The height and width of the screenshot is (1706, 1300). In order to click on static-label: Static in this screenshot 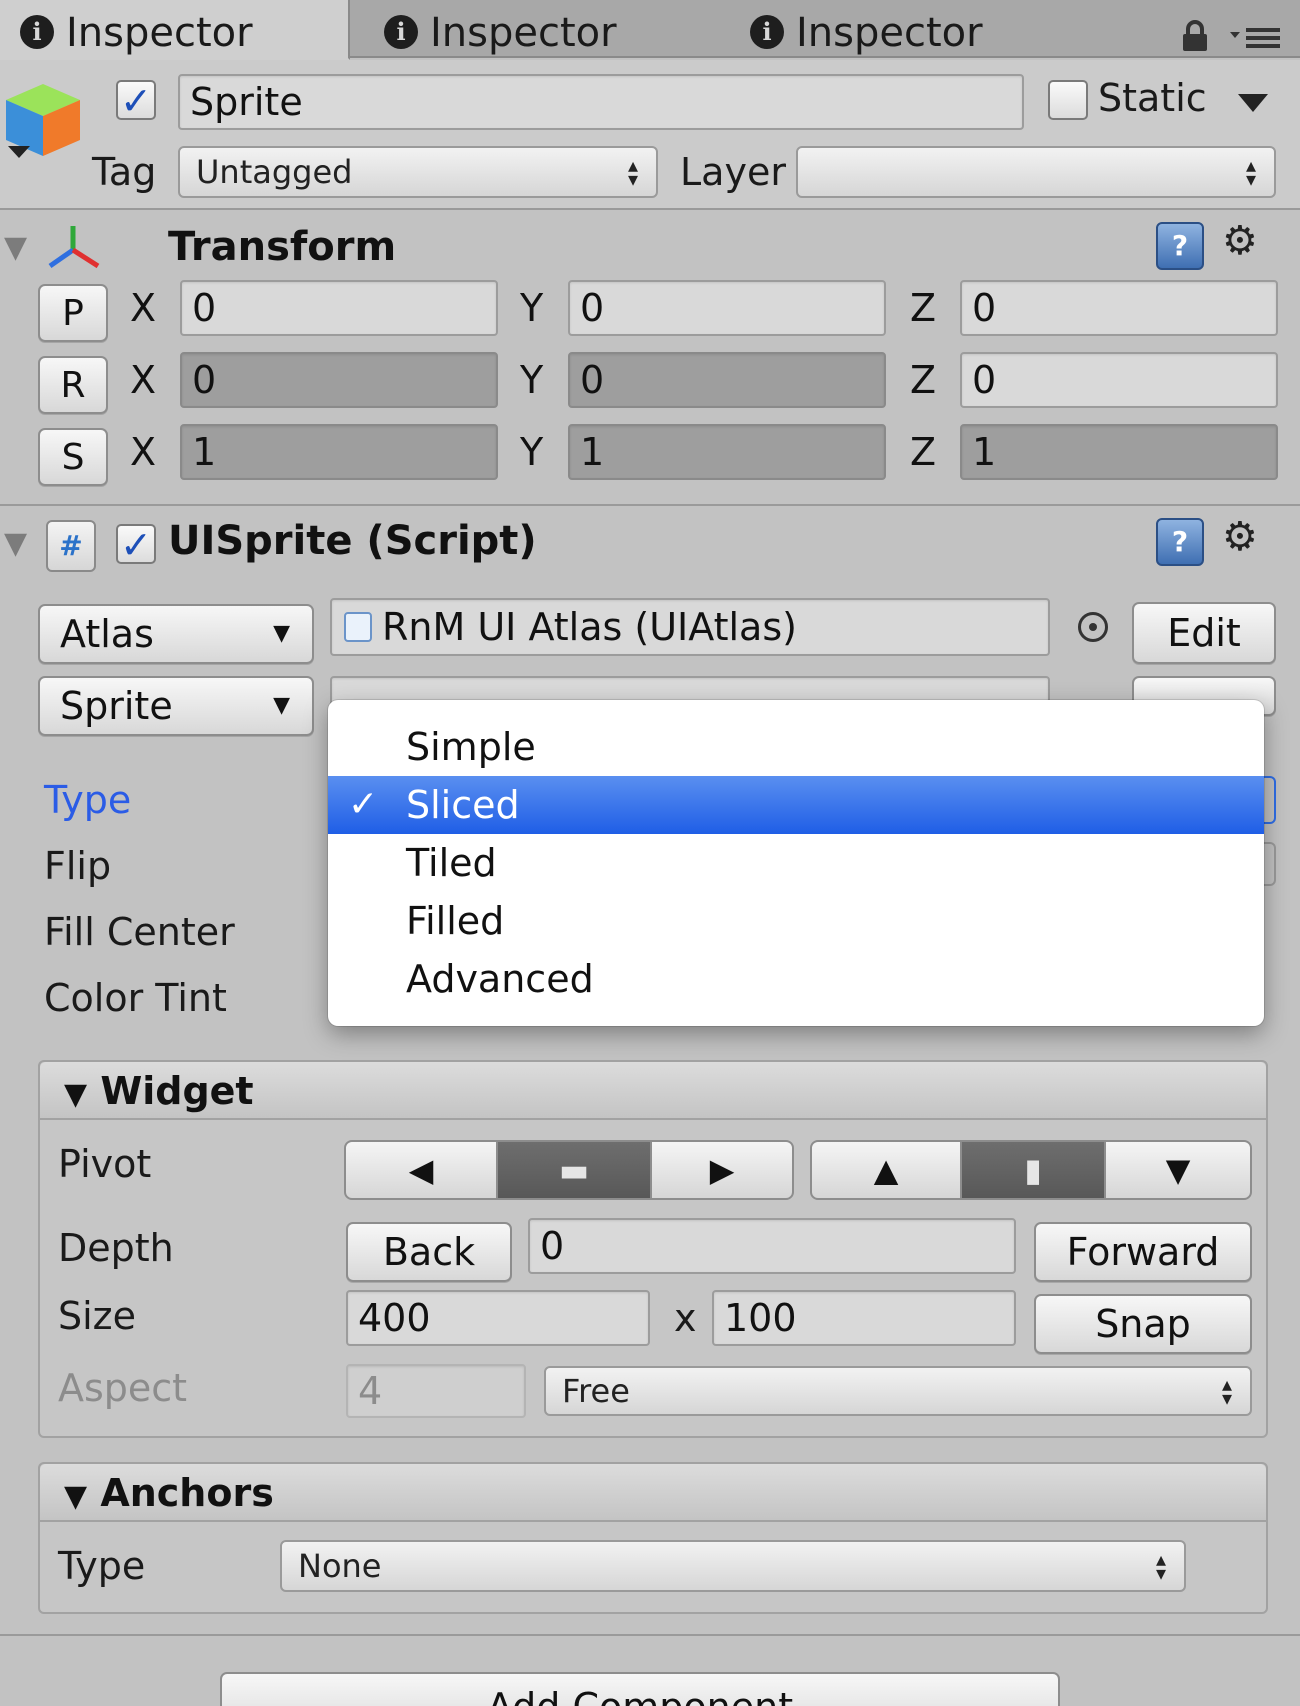, I will do `click(1152, 98)`.